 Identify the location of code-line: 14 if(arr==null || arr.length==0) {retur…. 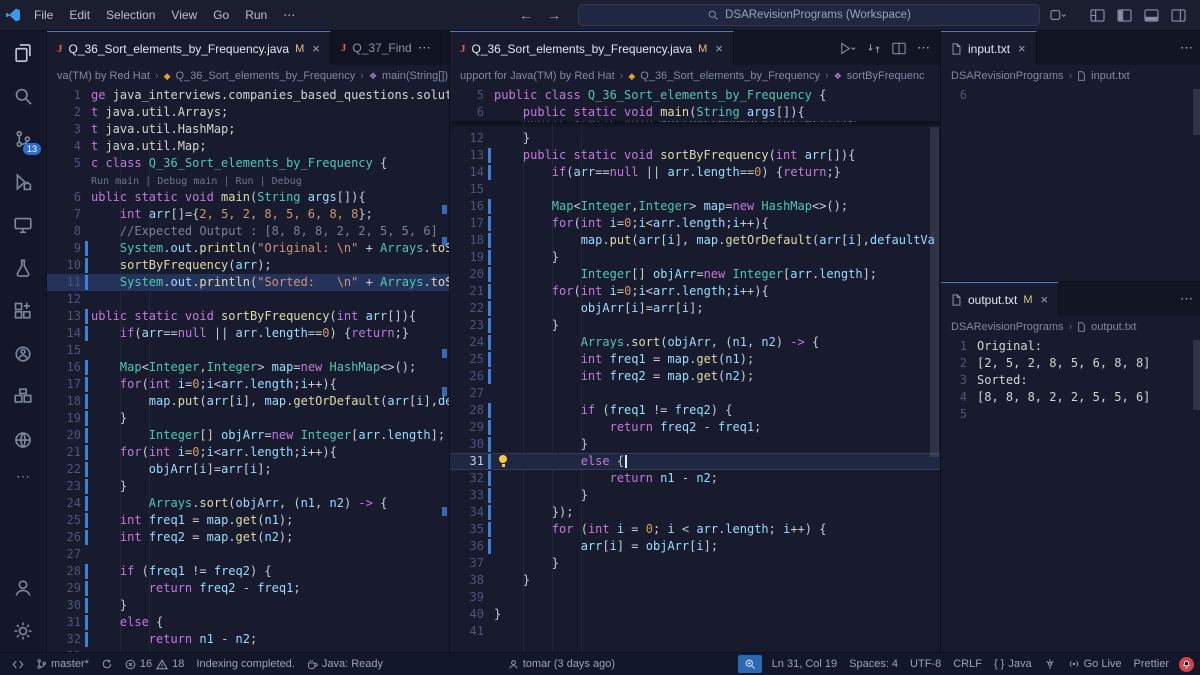
(695, 172).